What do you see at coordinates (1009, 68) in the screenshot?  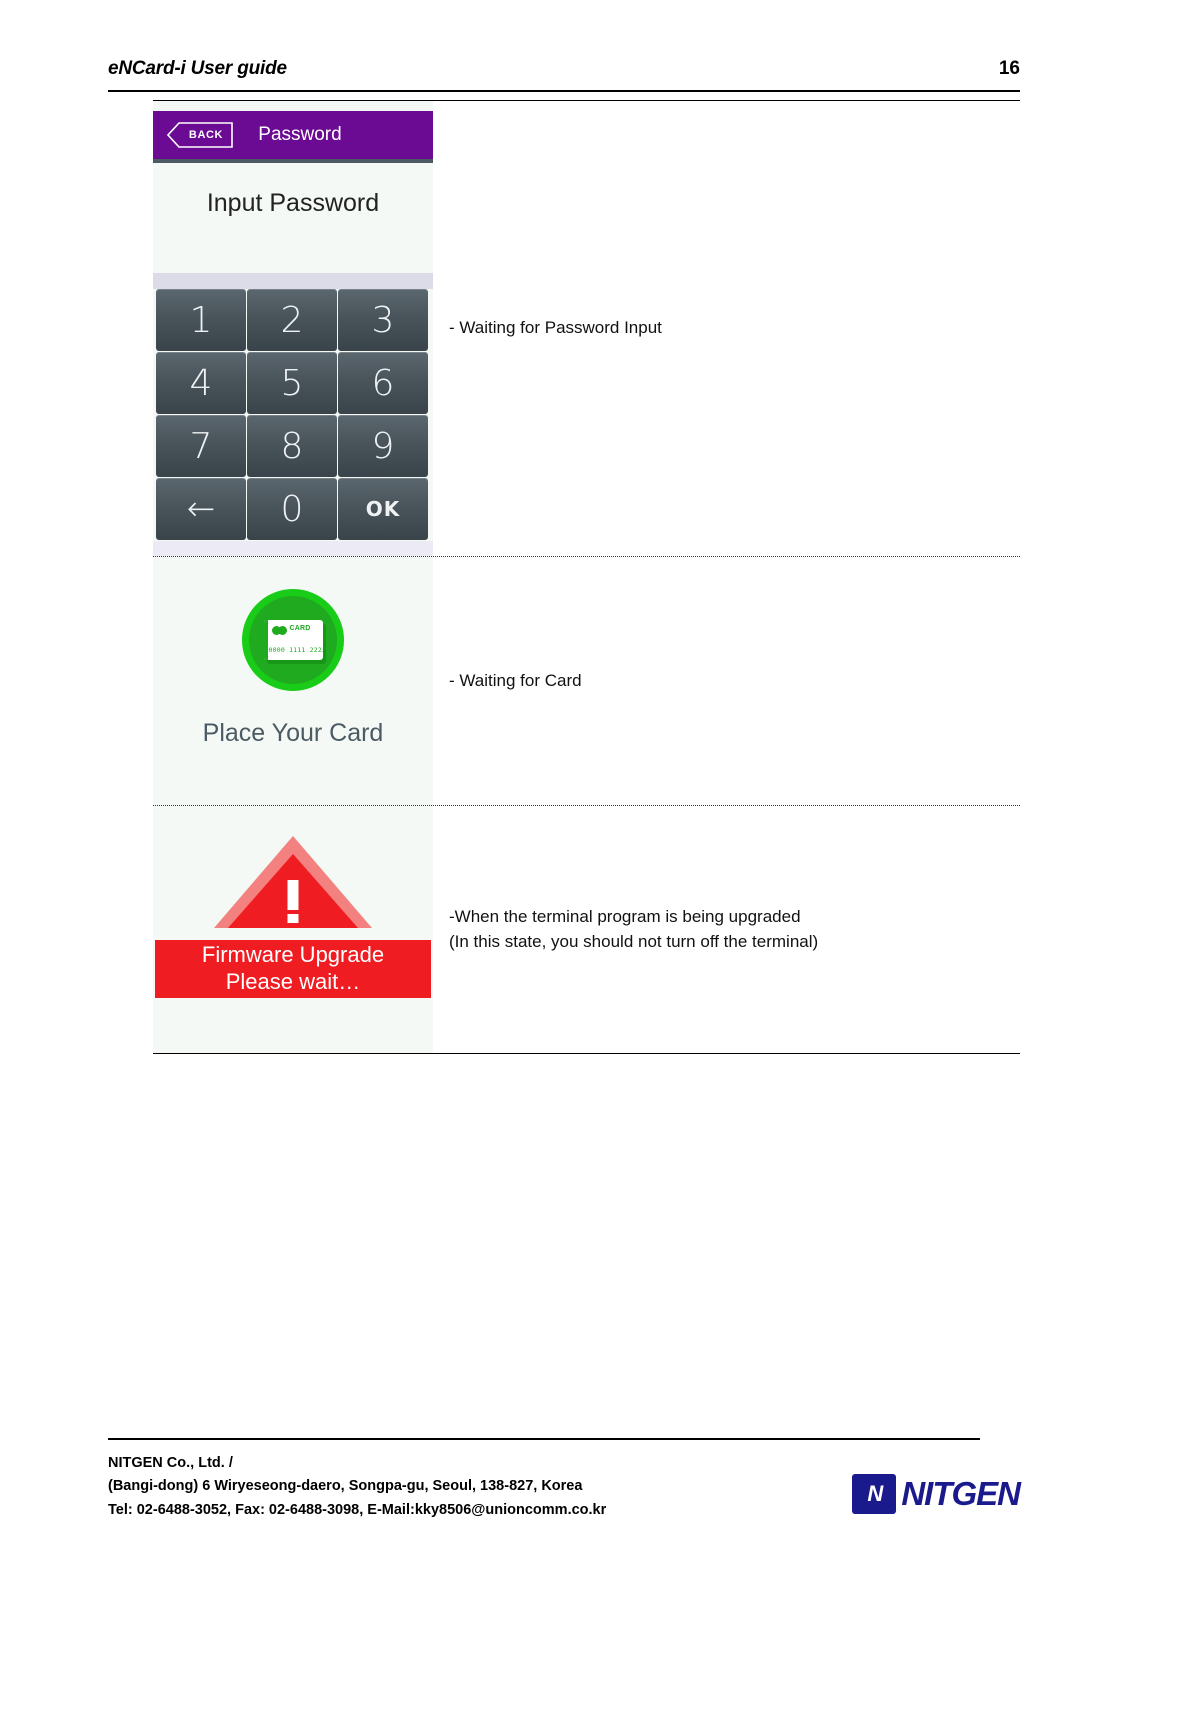 I see `page-number: 16` at bounding box center [1009, 68].